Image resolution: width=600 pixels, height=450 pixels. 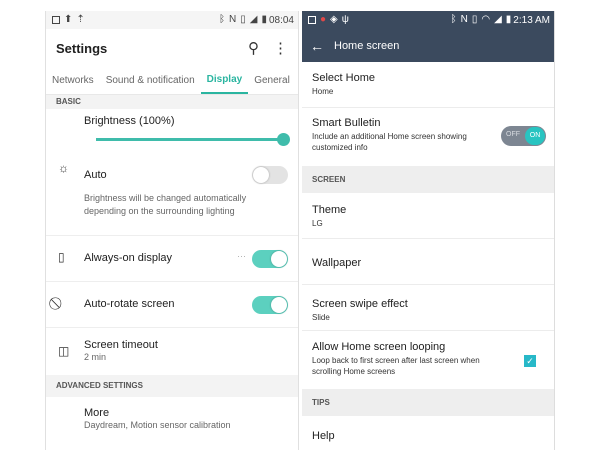 I want to click on auto-brightness-toggle, so click(x=270, y=175).